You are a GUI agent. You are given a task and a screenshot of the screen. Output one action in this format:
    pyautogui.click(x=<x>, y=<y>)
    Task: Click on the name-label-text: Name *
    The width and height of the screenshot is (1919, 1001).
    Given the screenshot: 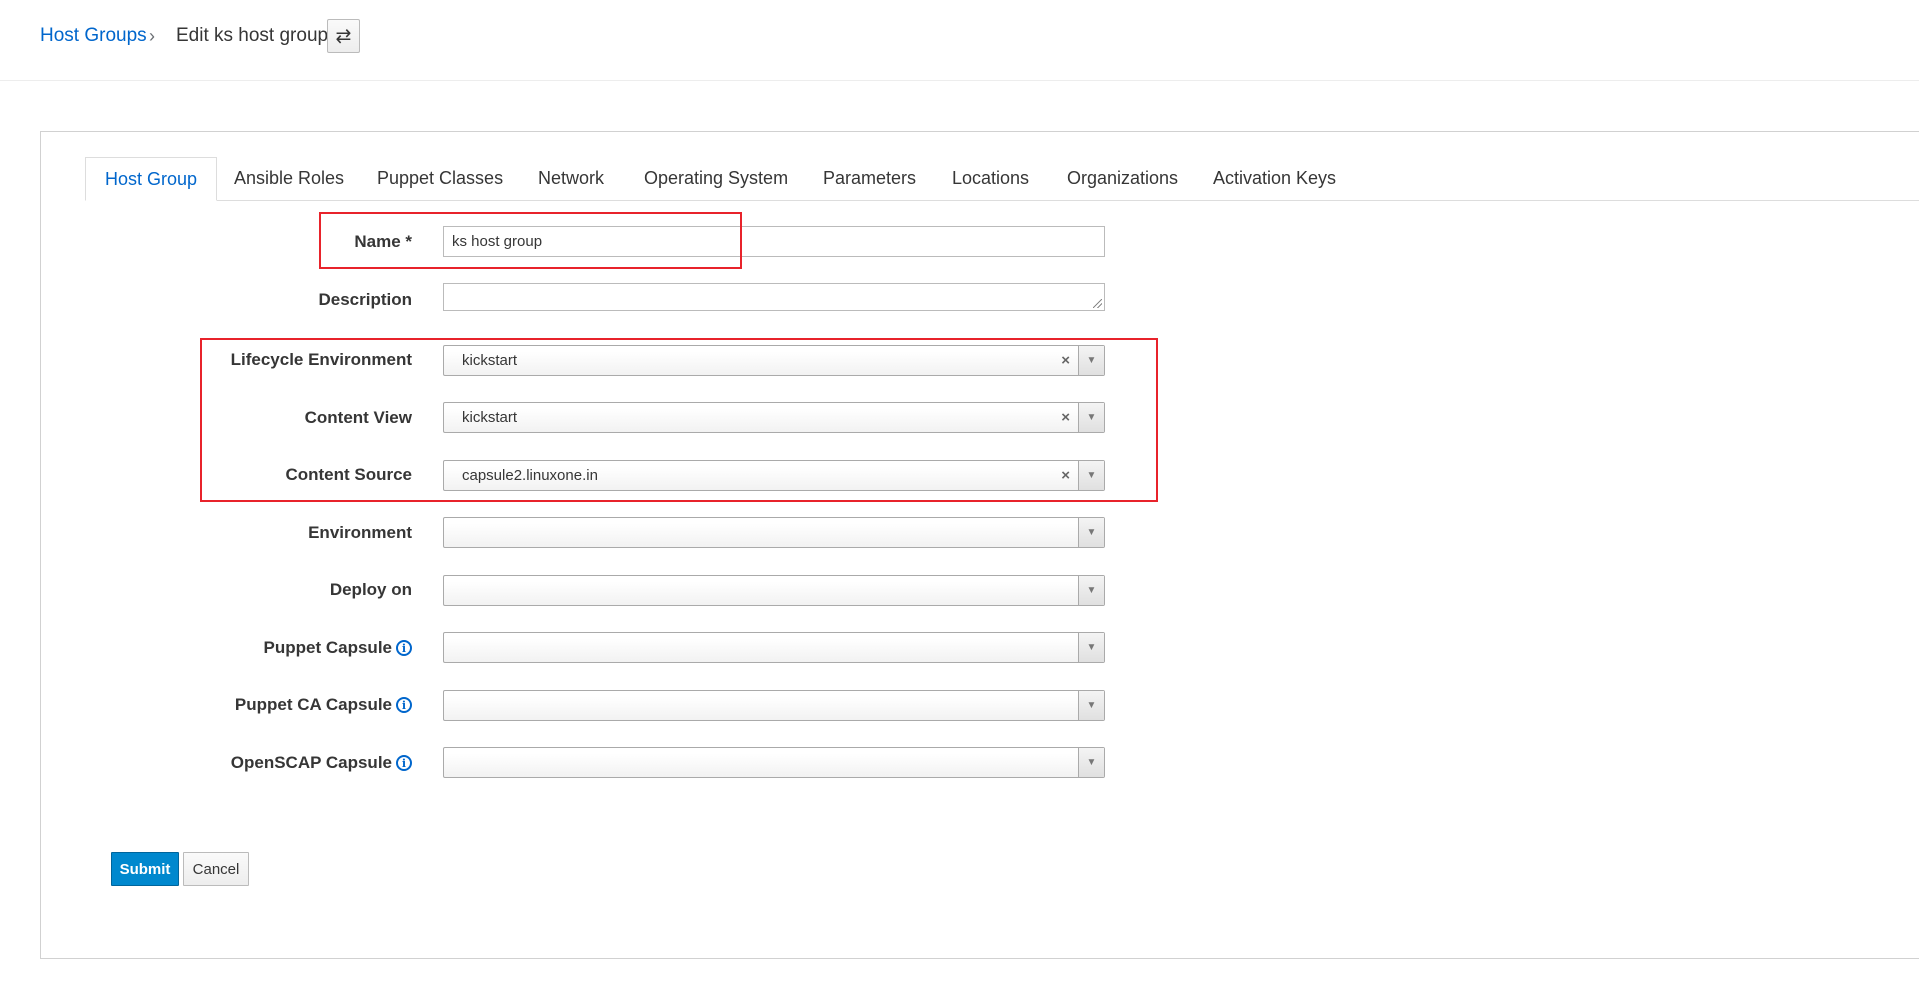 What is the action you would take?
    pyautogui.click(x=383, y=241)
    